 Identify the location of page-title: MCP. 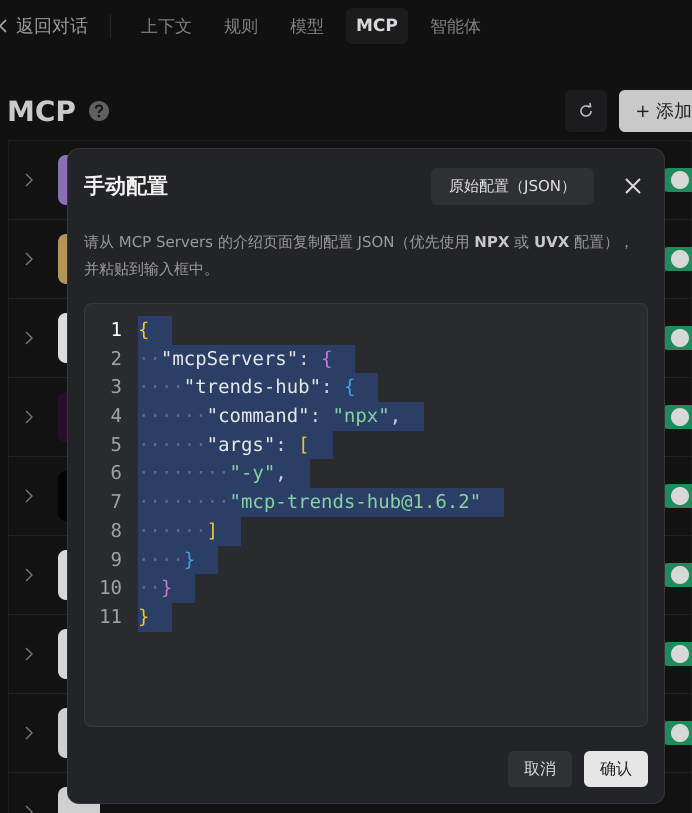
(41, 111).